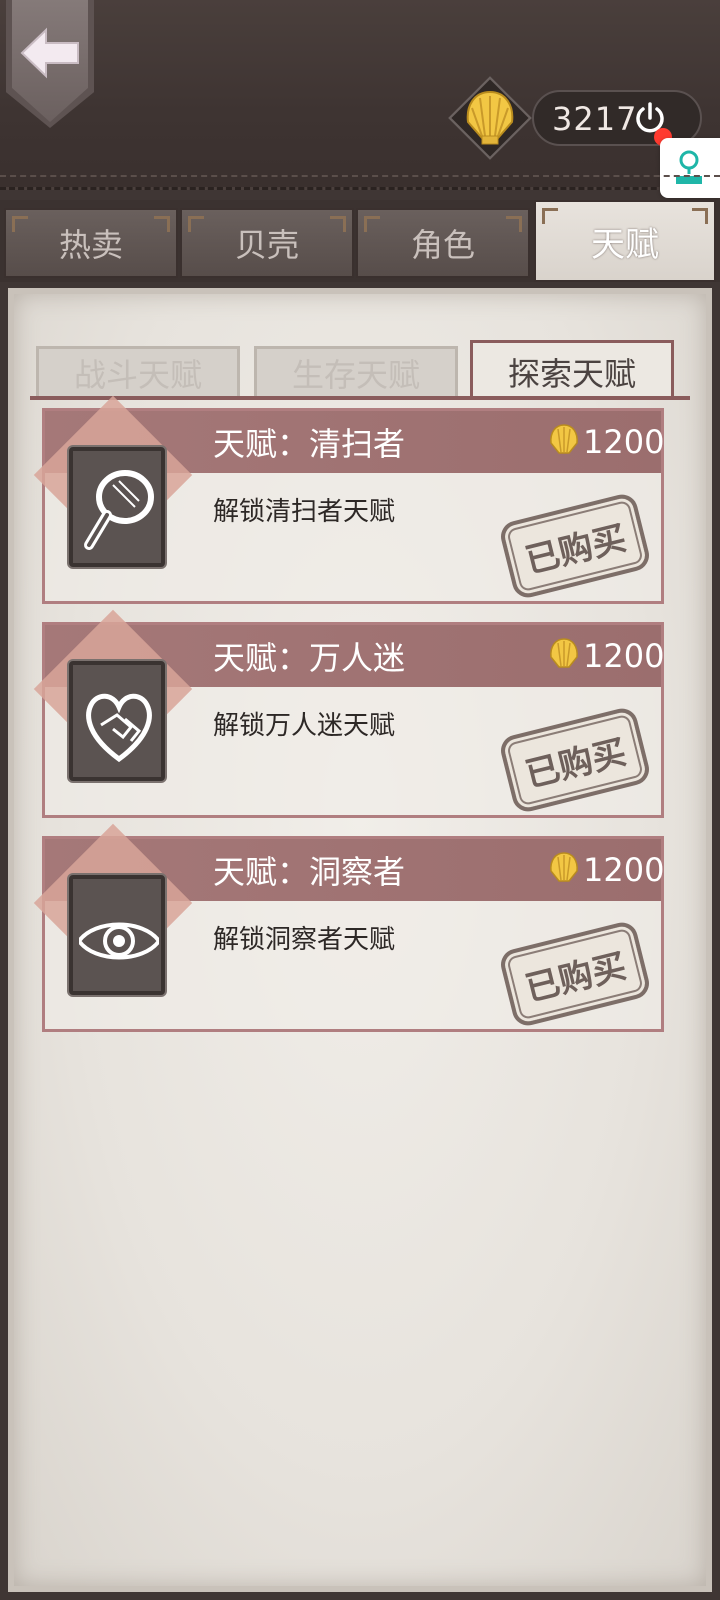 The image size is (720, 1600). I want to click on heart-handshake-icon, so click(119, 728).